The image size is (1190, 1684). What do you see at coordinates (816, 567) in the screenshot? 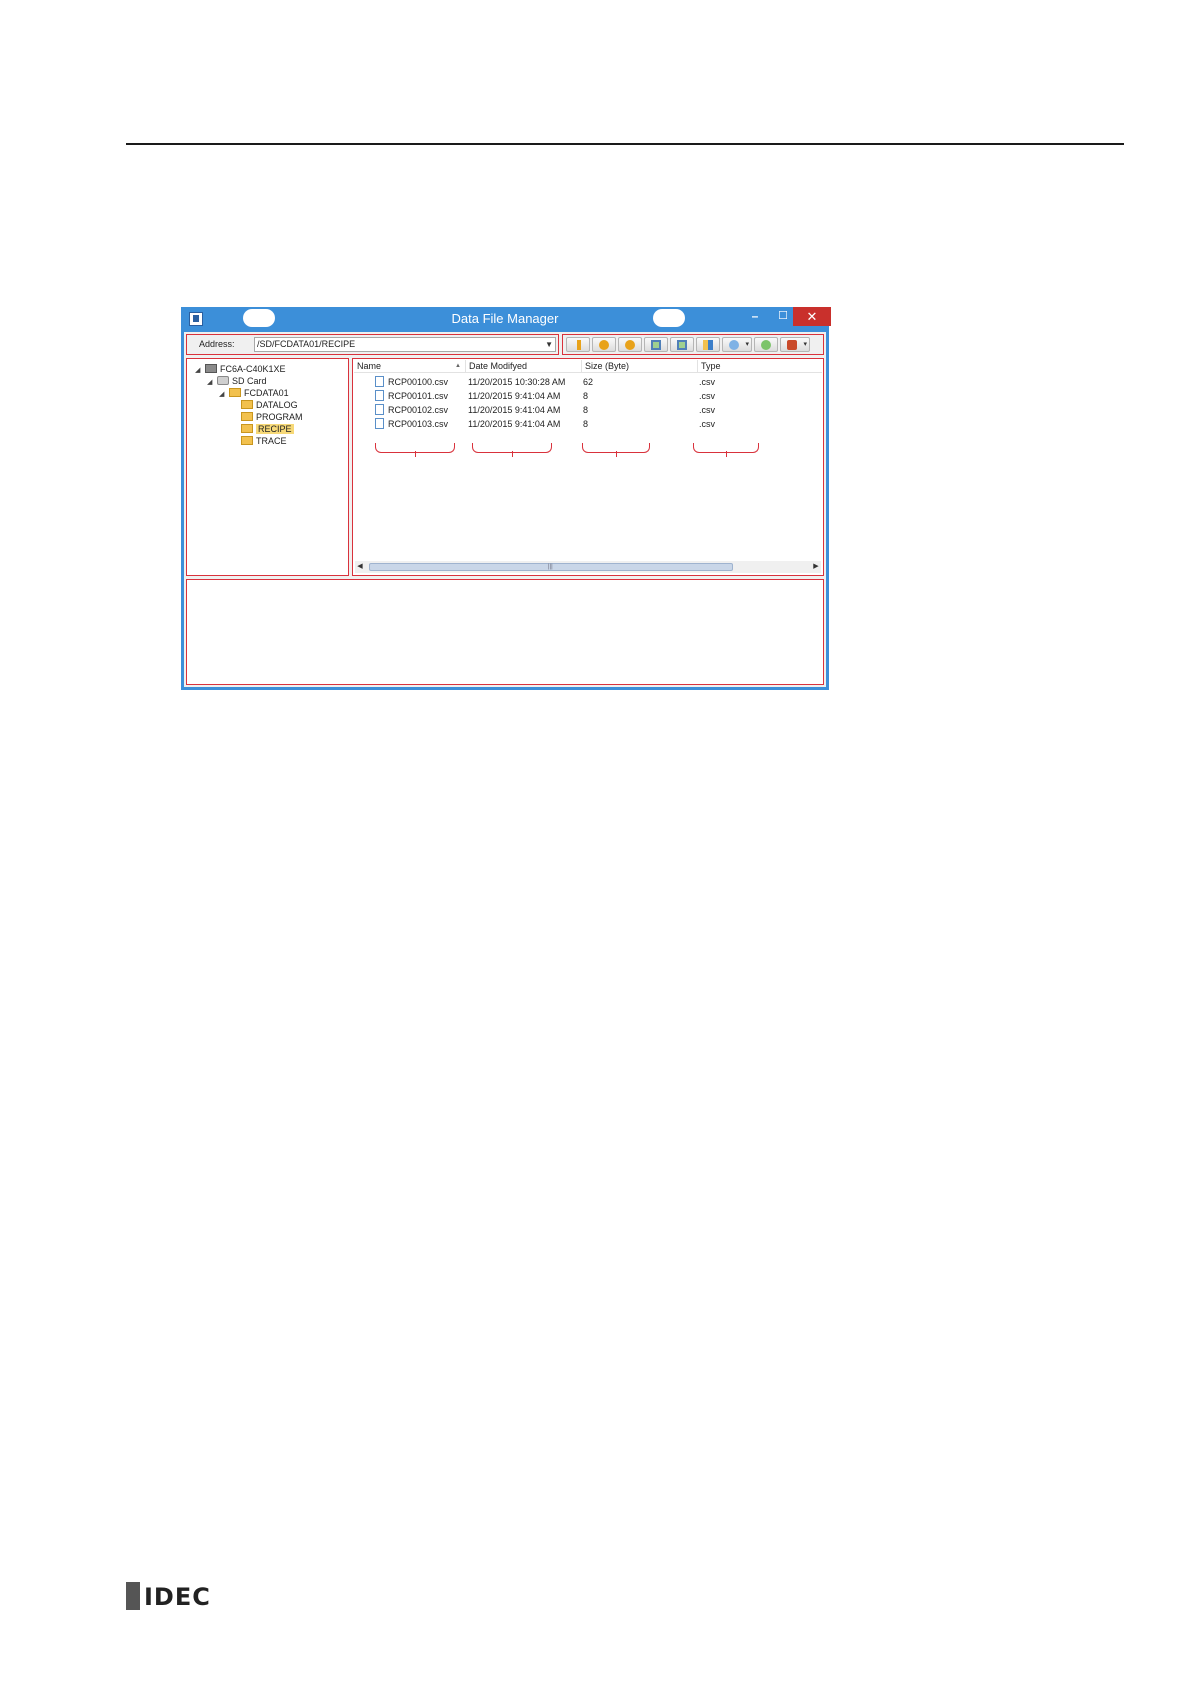
I see `scroll-right-icon: ▶` at bounding box center [816, 567].